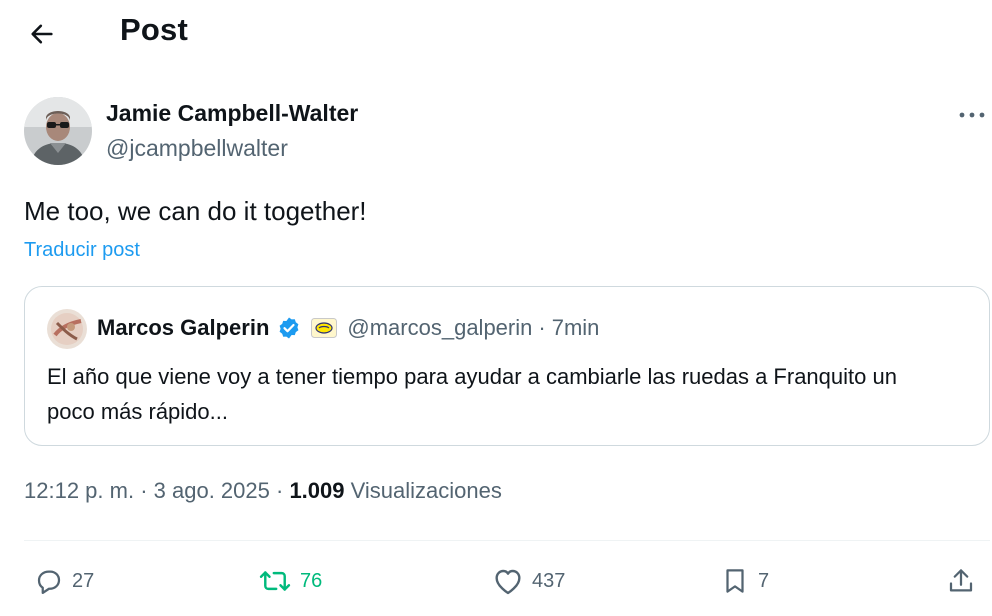 The height and width of the screenshot is (616, 992). What do you see at coordinates (507, 540) in the screenshot?
I see `divider` at bounding box center [507, 540].